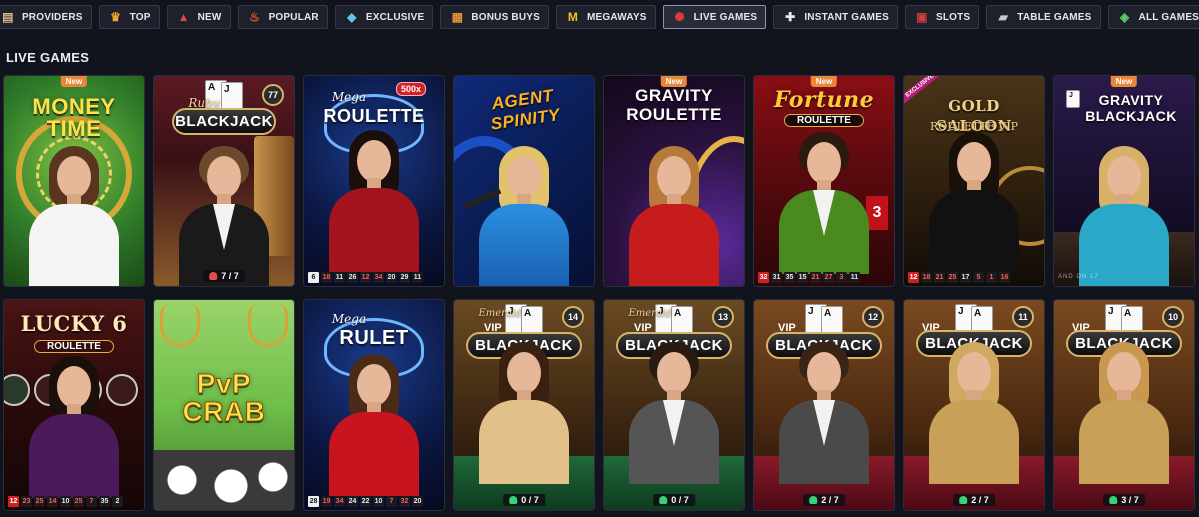 Image resolution: width=1199 pixels, height=517 pixels. What do you see at coordinates (1130, 500) in the screenshot?
I see `seats-count: 3 / 7` at bounding box center [1130, 500].